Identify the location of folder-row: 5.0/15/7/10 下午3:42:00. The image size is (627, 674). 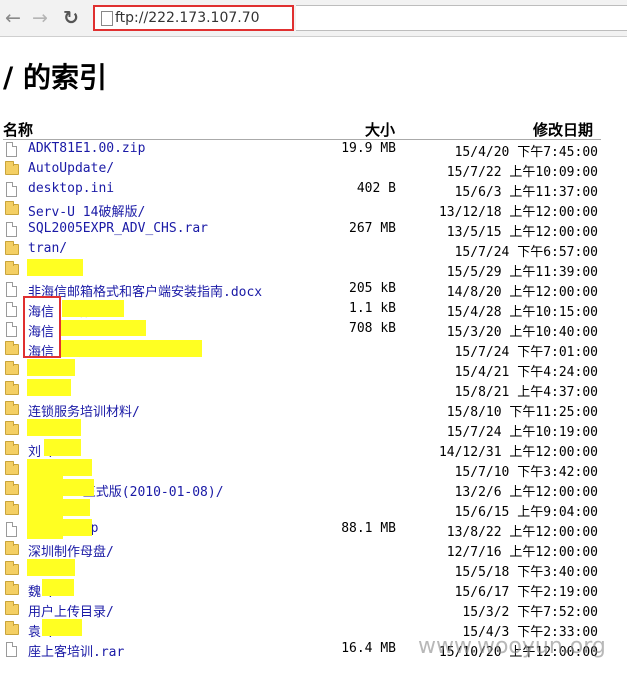
(313, 470).